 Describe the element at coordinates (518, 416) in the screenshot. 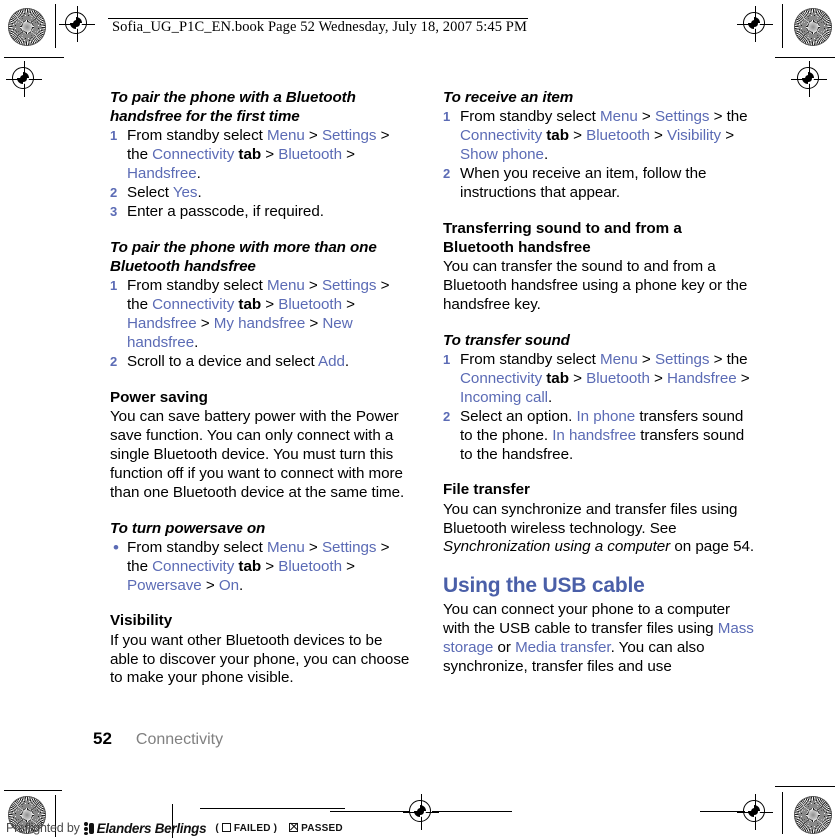

I see `step-text-run-0: Select an option.` at that location.